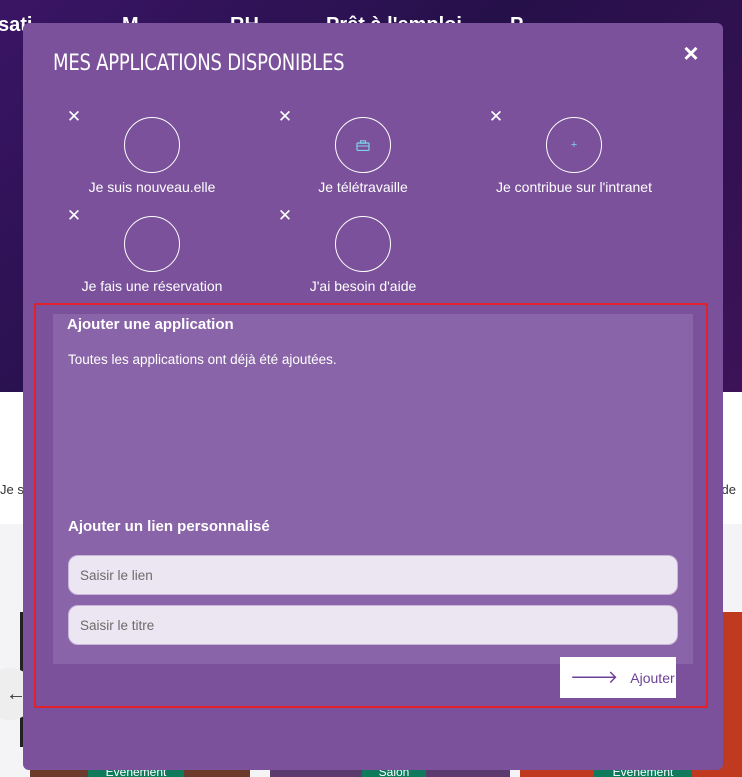 The width and height of the screenshot is (742, 777). I want to click on app-circle: +, so click(574, 145).